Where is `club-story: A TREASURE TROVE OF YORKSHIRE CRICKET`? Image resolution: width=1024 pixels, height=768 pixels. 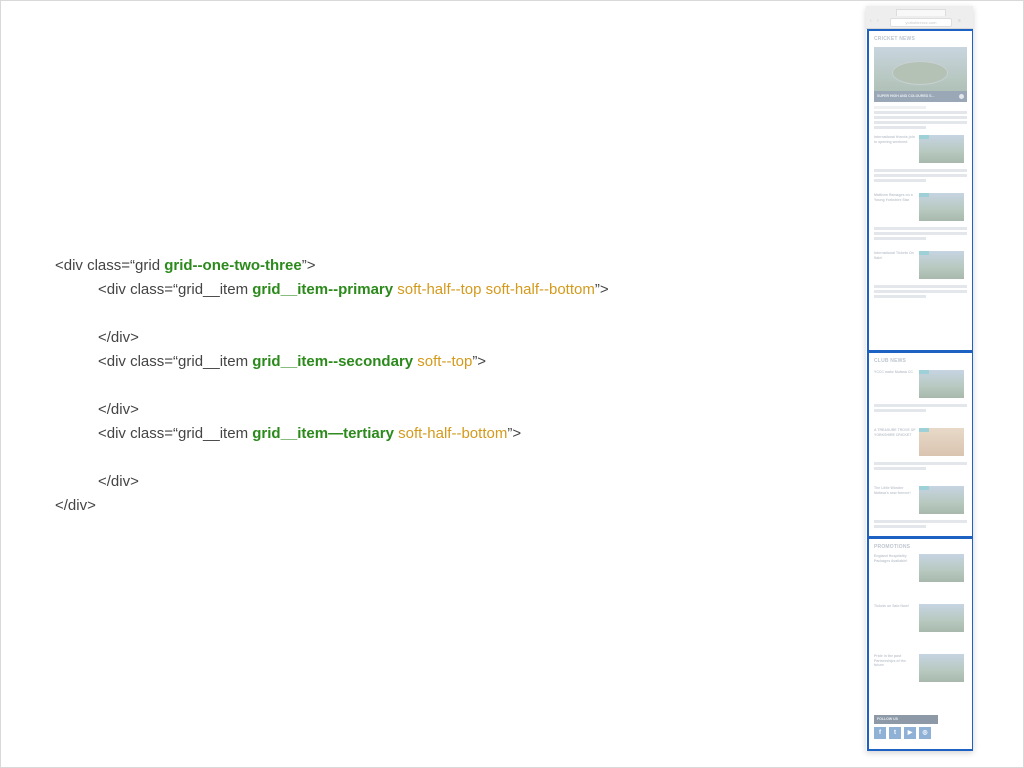 club-story: A TREASURE TROVE OF YORKSHIRE CRICKET is located at coordinates (920, 454).